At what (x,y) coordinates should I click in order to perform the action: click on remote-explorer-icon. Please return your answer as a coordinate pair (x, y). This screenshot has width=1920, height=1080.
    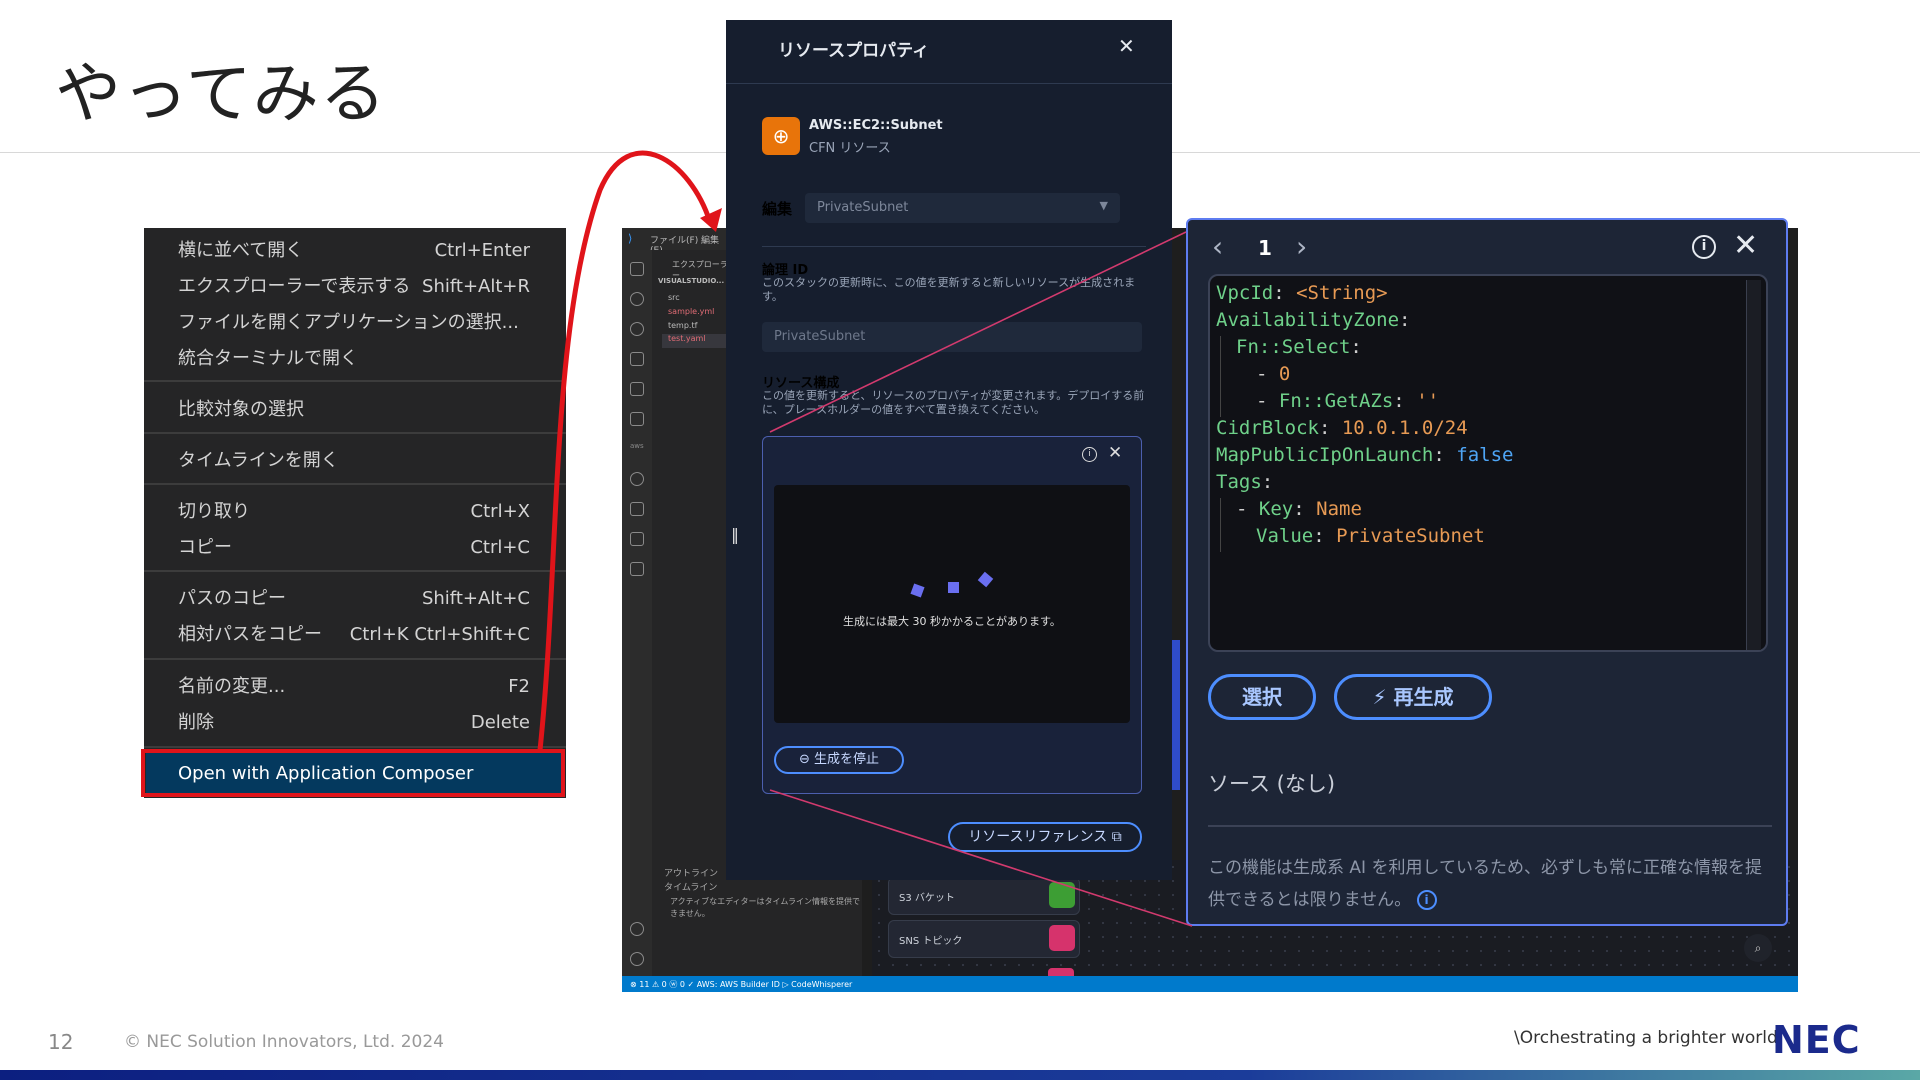
    Looking at the image, I should click on (637, 419).